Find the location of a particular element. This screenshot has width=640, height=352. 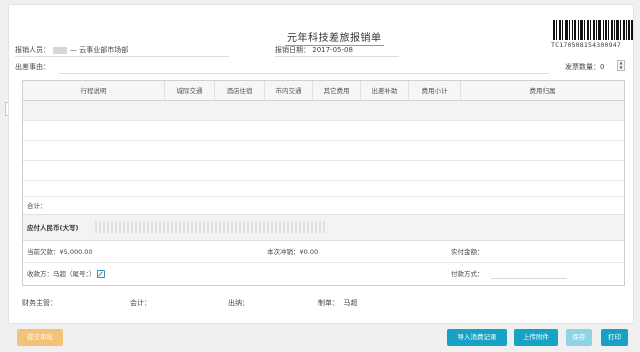

submit-approval-button: 提交审批 is located at coordinates (40, 337).